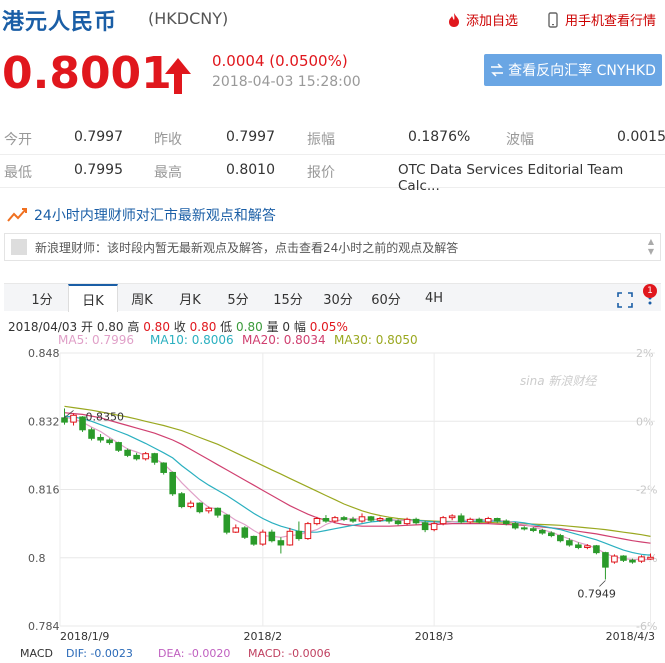  I want to click on tab-daily: 日K, so click(93, 298).